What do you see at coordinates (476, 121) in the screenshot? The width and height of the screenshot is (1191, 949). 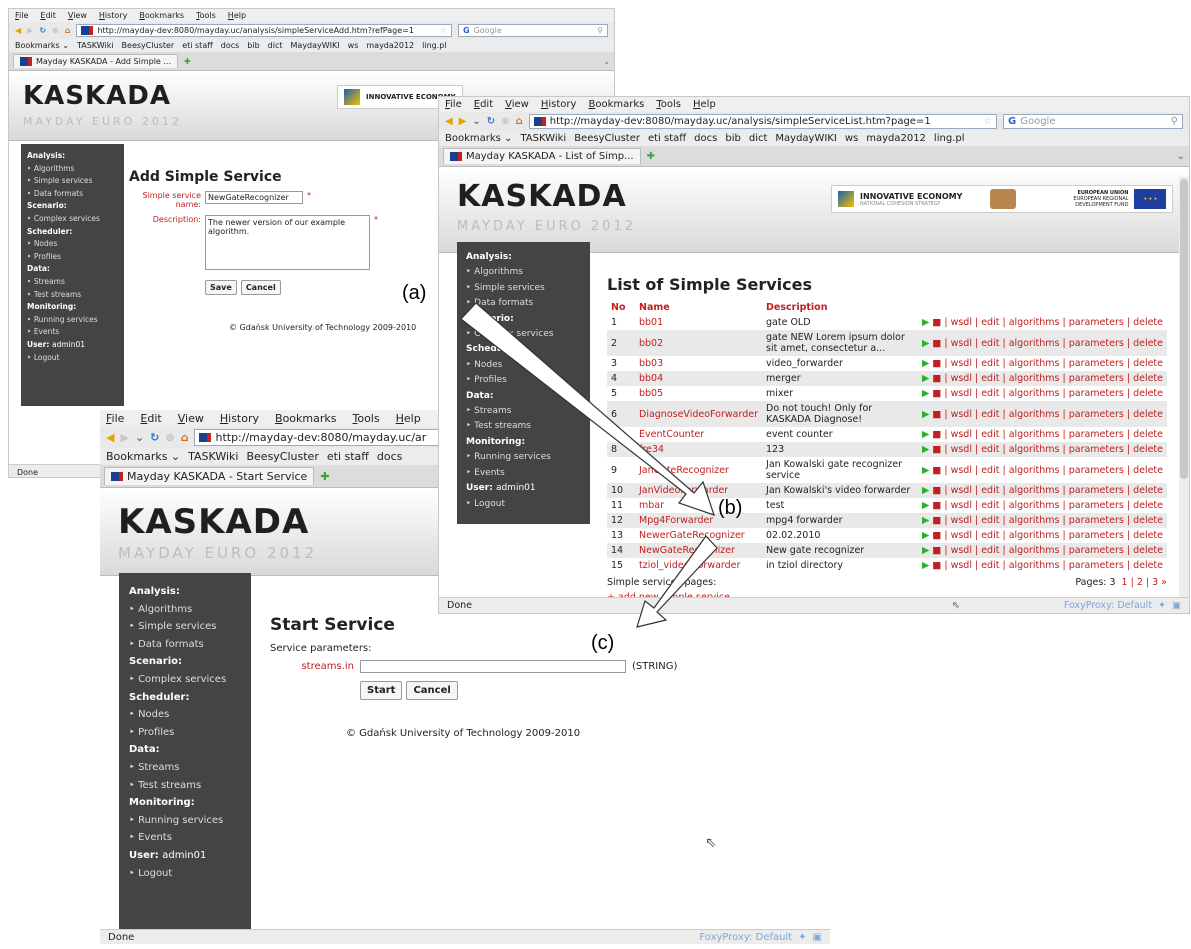 I see `history-dropdown-icon: ⌄` at bounding box center [476, 121].